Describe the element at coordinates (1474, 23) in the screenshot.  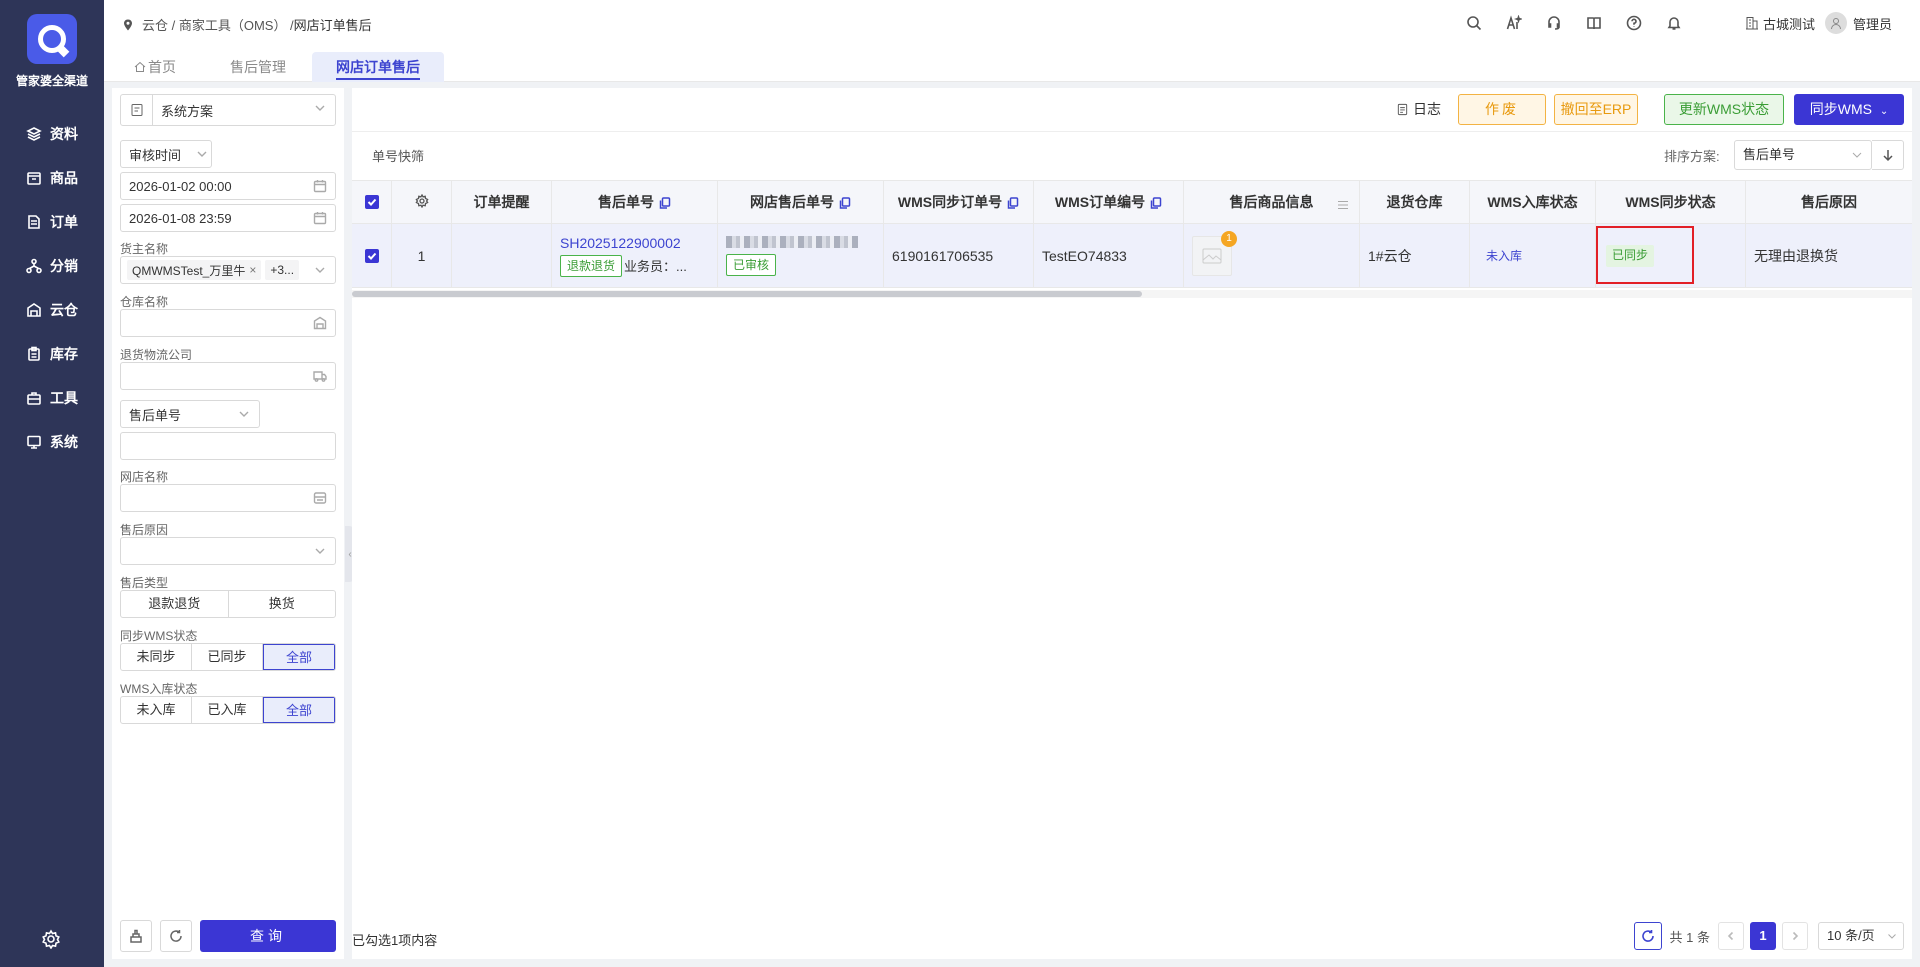
I see `search-icon` at that location.